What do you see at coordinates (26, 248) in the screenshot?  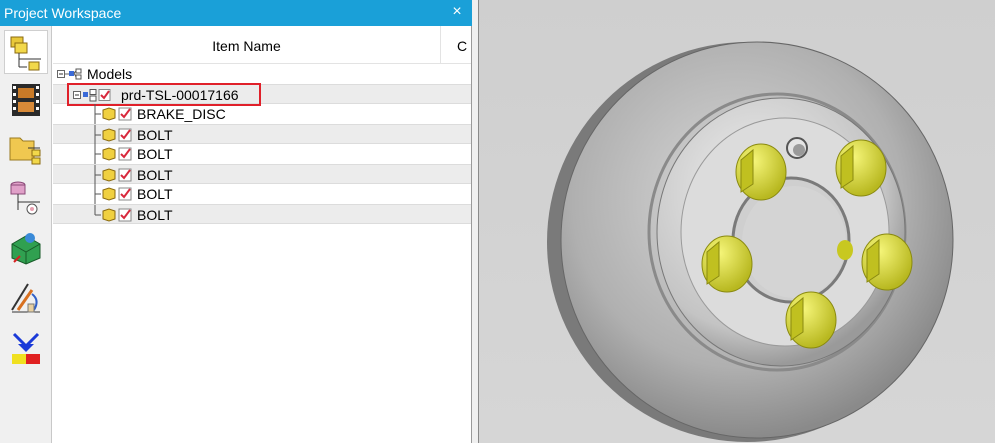 I see `3d-globe-icon` at bounding box center [26, 248].